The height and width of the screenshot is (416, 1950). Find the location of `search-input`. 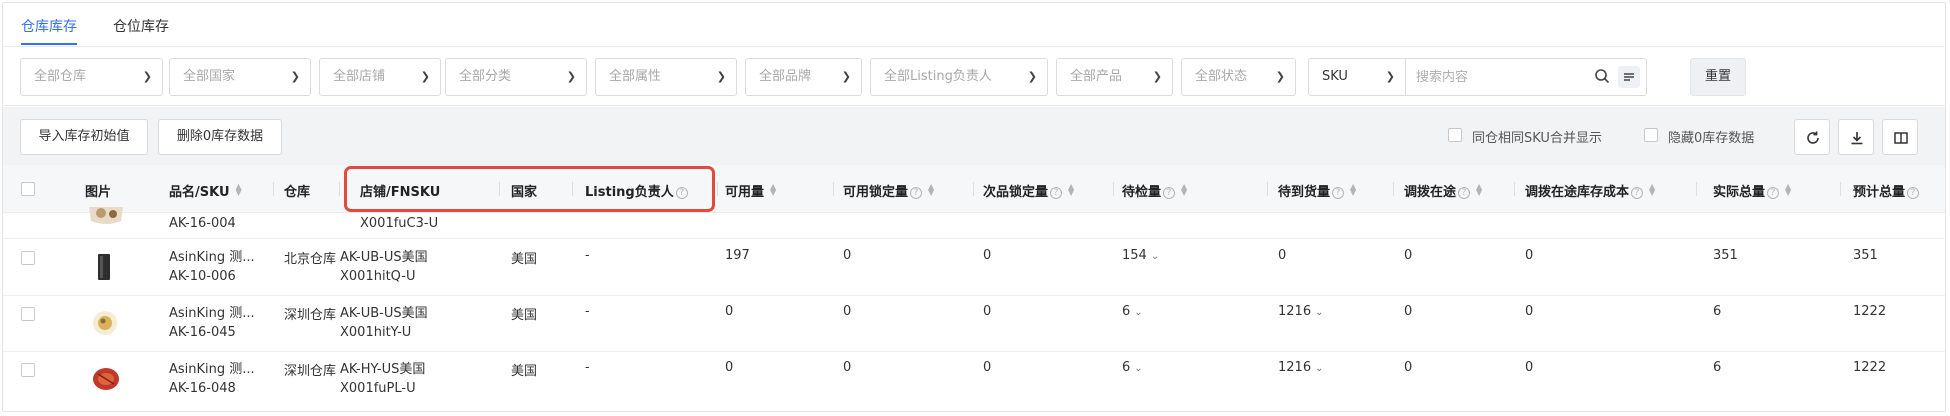

search-input is located at coordinates (1516, 77).